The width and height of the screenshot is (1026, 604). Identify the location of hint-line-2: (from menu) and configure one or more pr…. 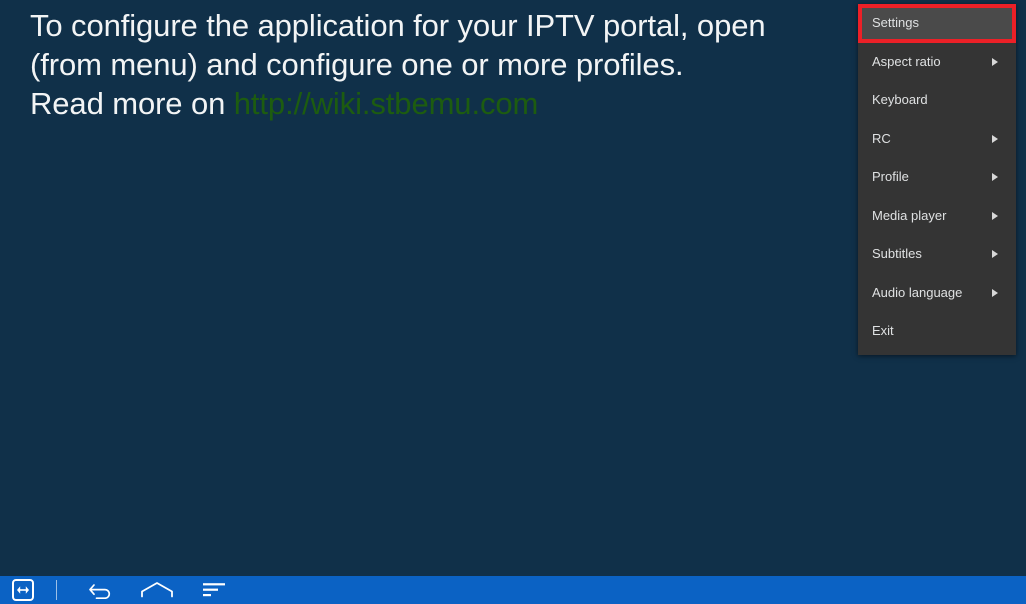
(357, 64).